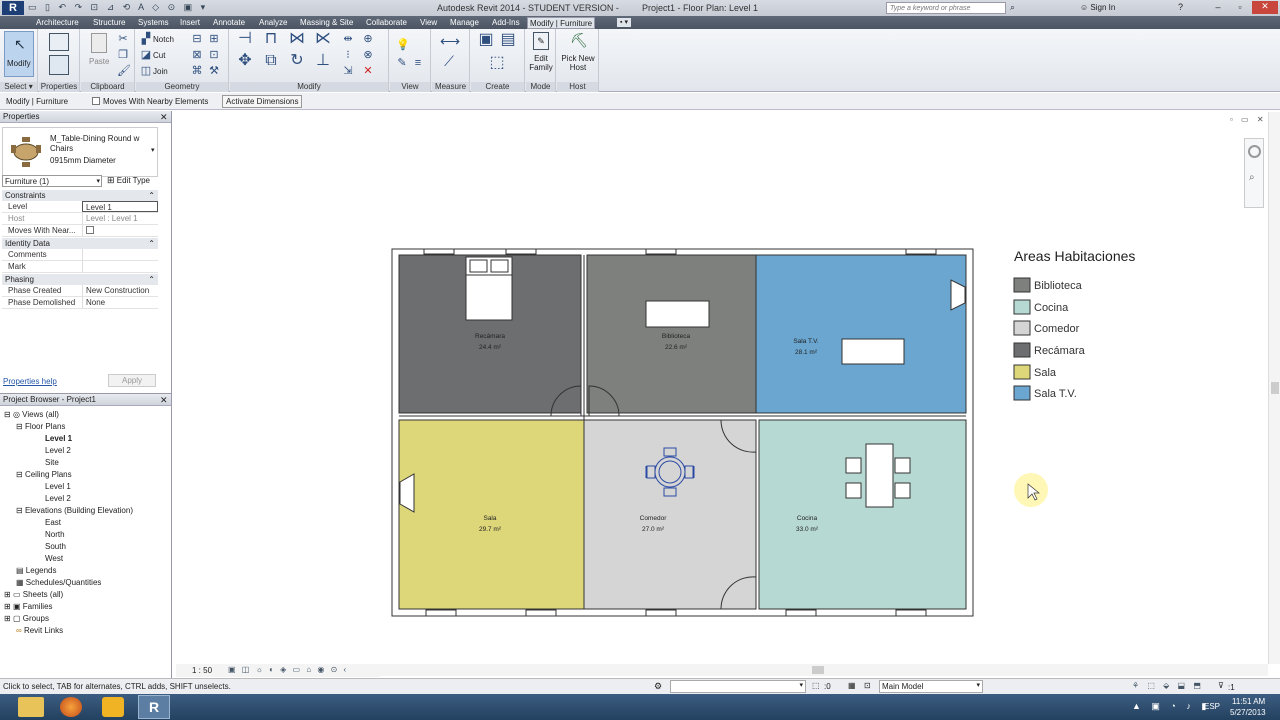  What do you see at coordinates (1248, 701) in the screenshot?
I see `clock-time: 11:51 AM` at bounding box center [1248, 701].